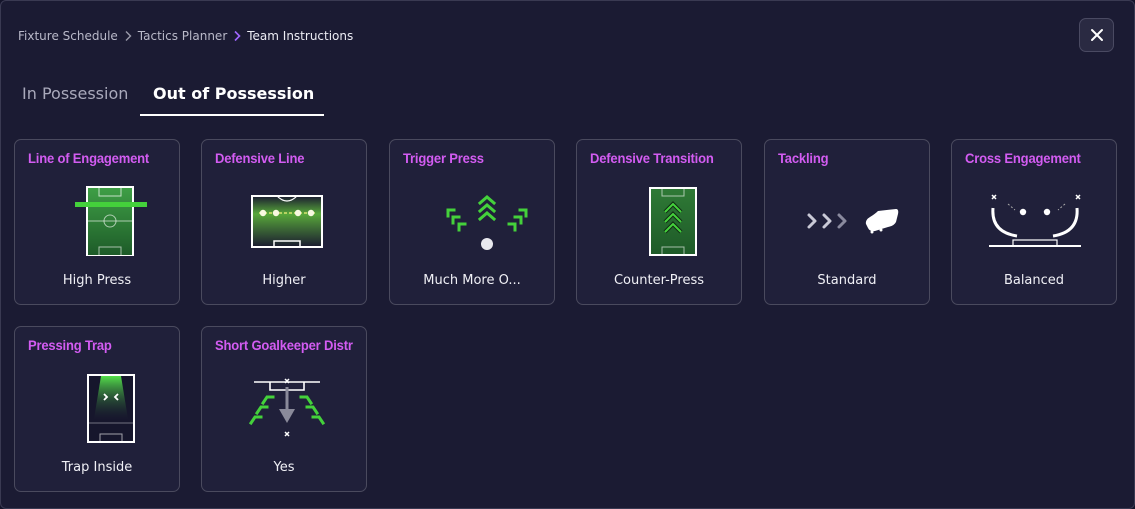  Describe the element at coordinates (233, 93) in the screenshot. I see `tab-out-of-possession: Out of Possession` at that location.